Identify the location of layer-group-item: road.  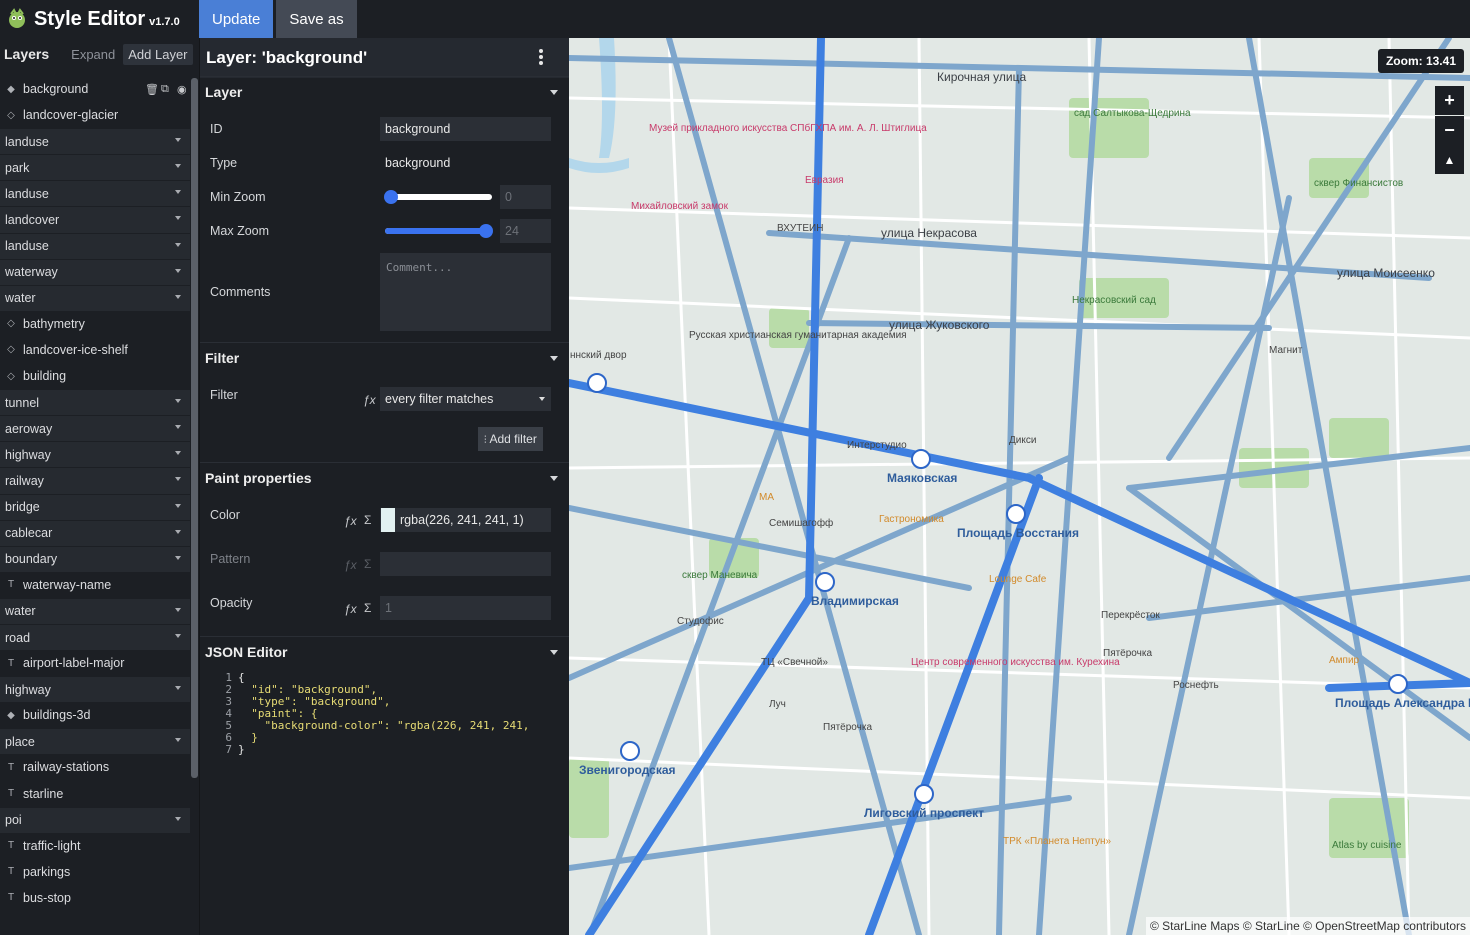
(95, 637).